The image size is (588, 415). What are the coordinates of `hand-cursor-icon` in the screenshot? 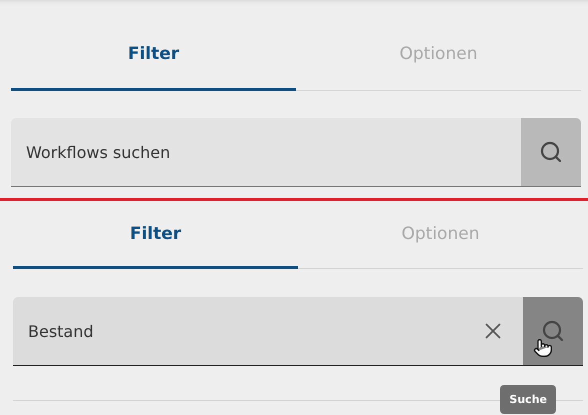 It's located at (543, 348).